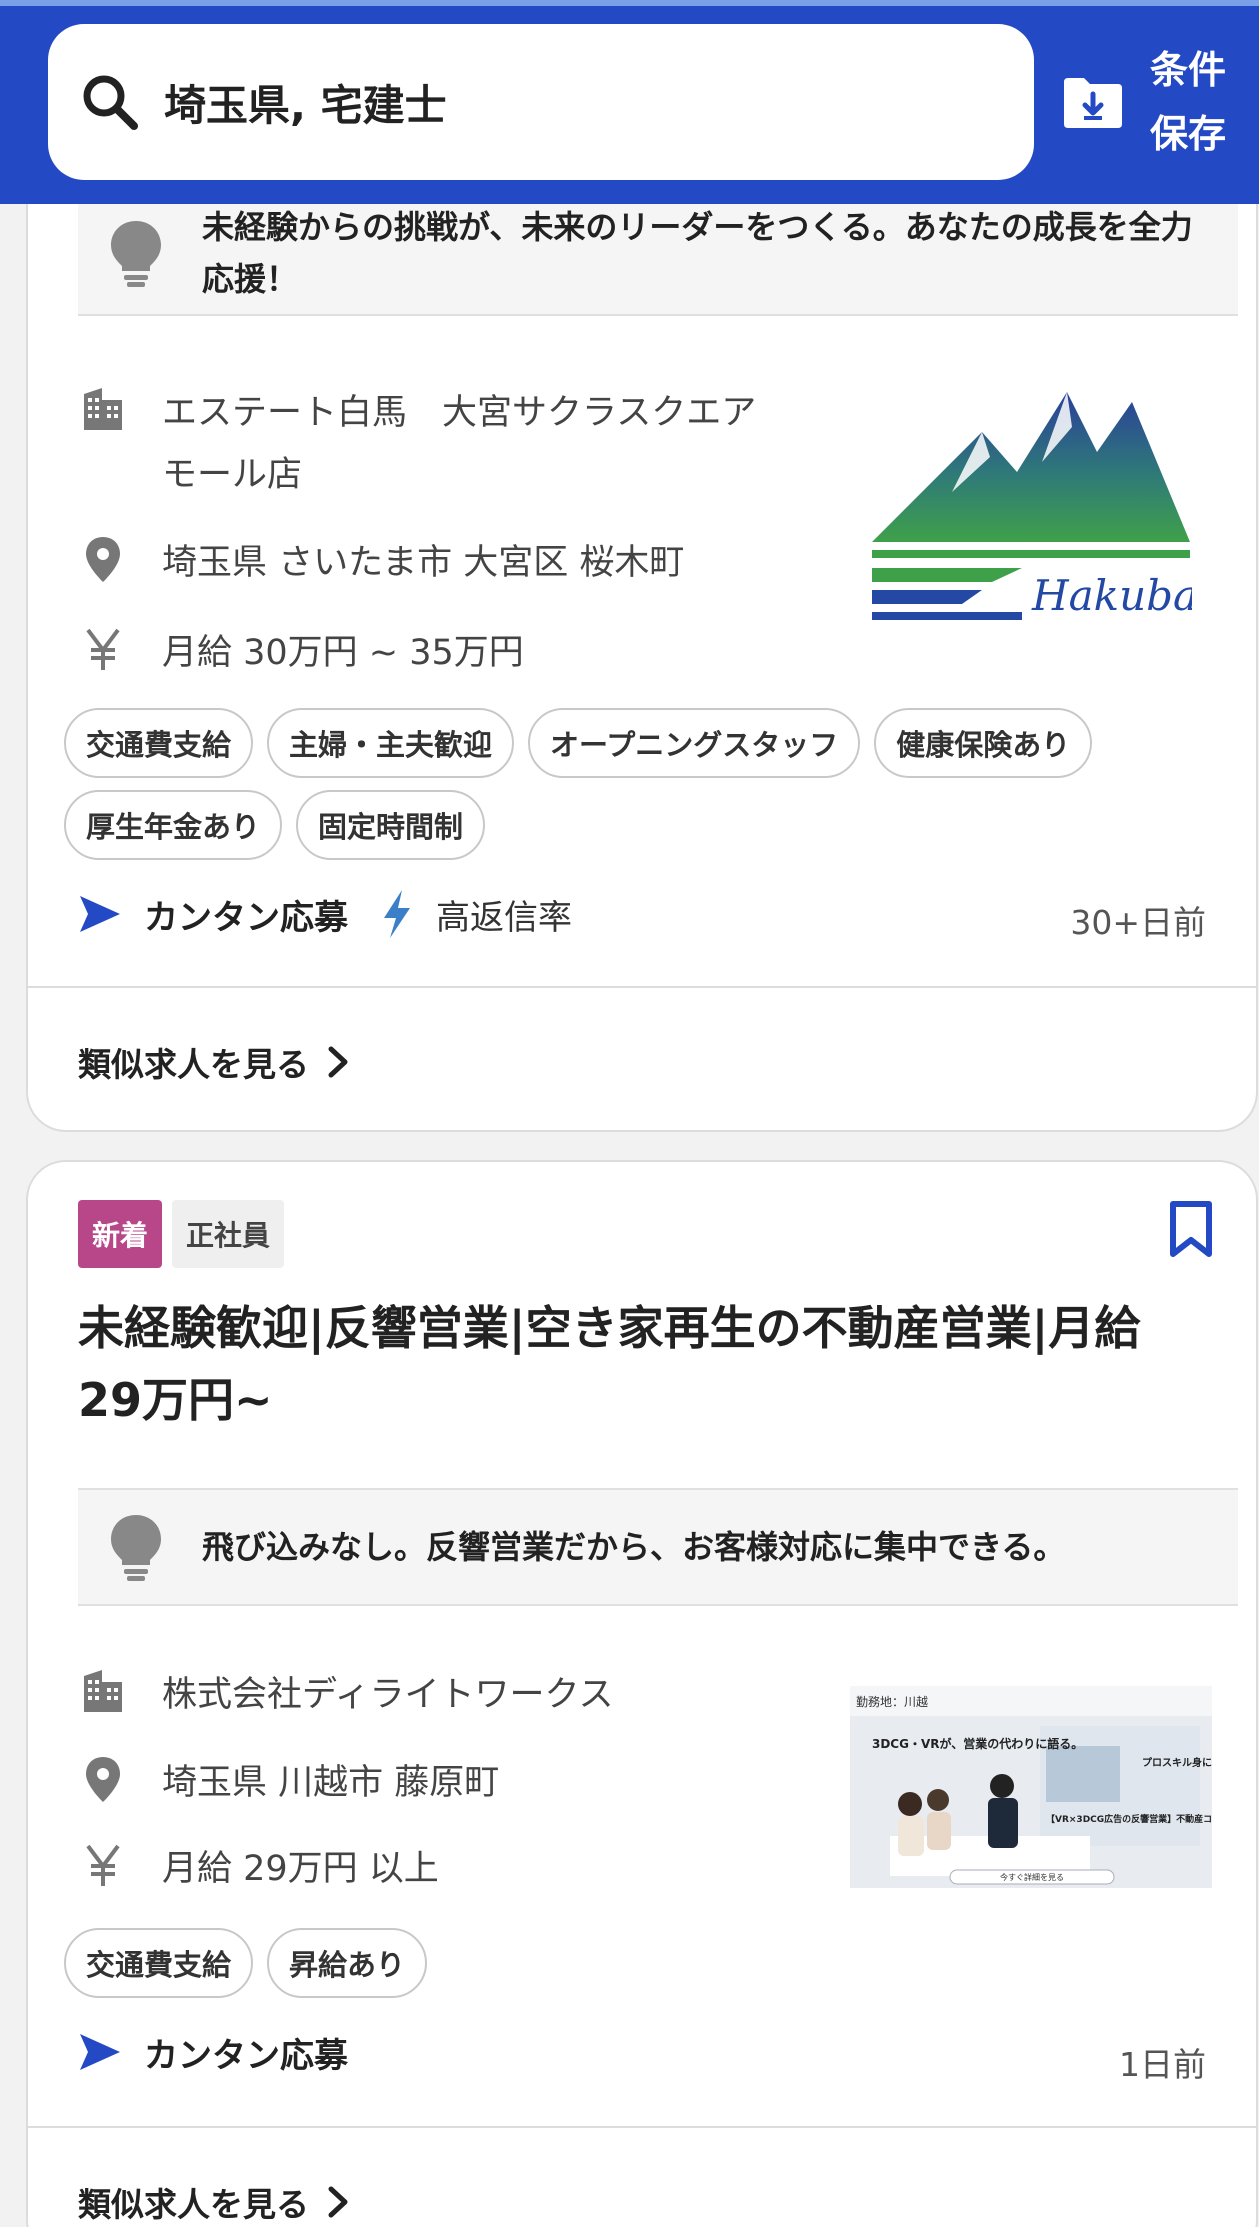 The width and height of the screenshot is (1259, 2227). Describe the element at coordinates (983, 743) in the screenshot. I see `tag: 健康保険あり` at that location.